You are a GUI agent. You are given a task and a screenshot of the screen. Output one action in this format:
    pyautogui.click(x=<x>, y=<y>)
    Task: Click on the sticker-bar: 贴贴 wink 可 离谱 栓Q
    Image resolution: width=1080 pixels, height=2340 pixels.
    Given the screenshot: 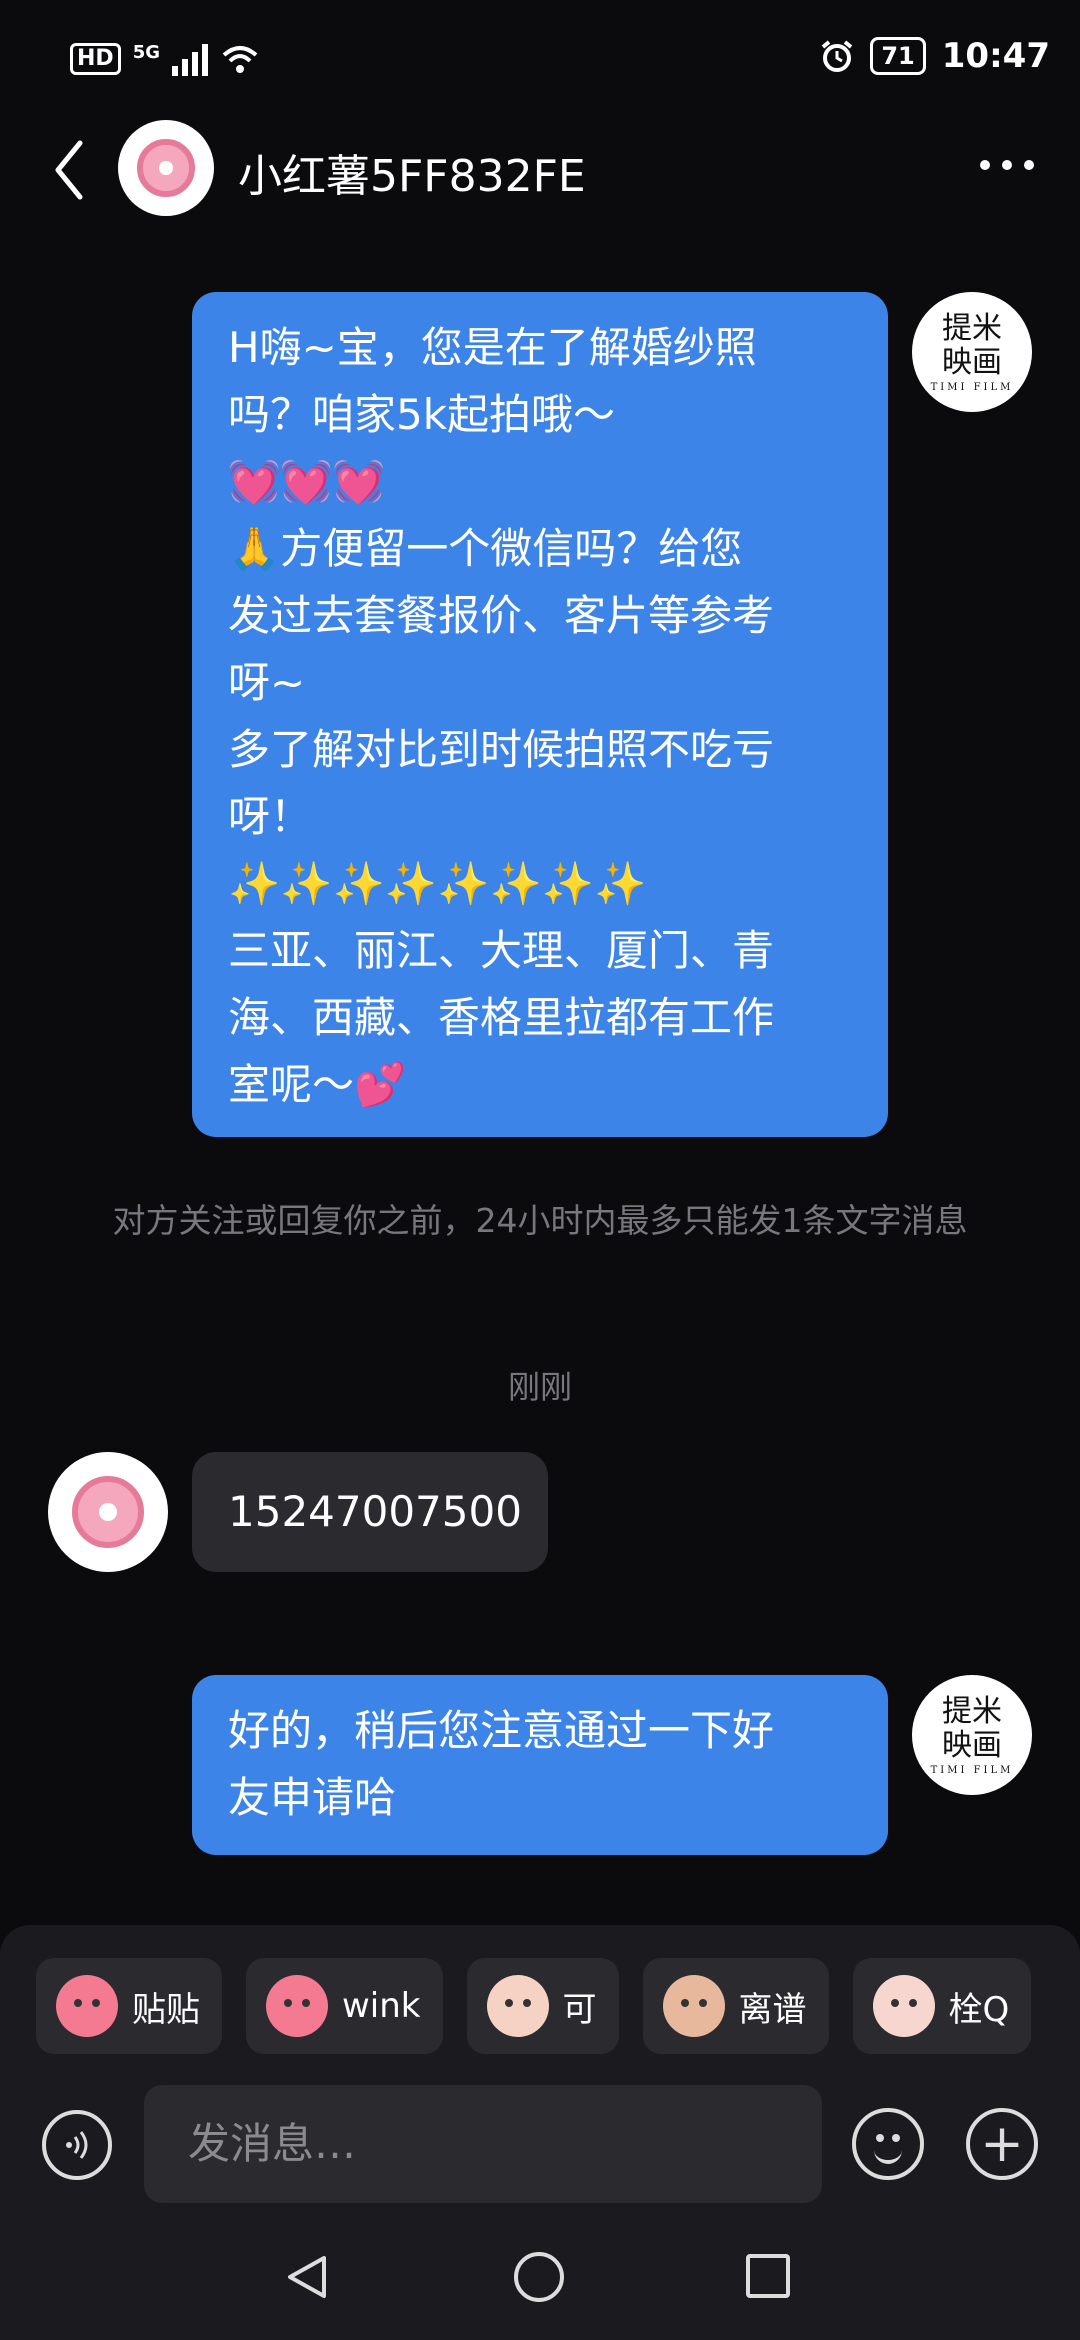 What is the action you would take?
    pyautogui.click(x=534, y=2006)
    